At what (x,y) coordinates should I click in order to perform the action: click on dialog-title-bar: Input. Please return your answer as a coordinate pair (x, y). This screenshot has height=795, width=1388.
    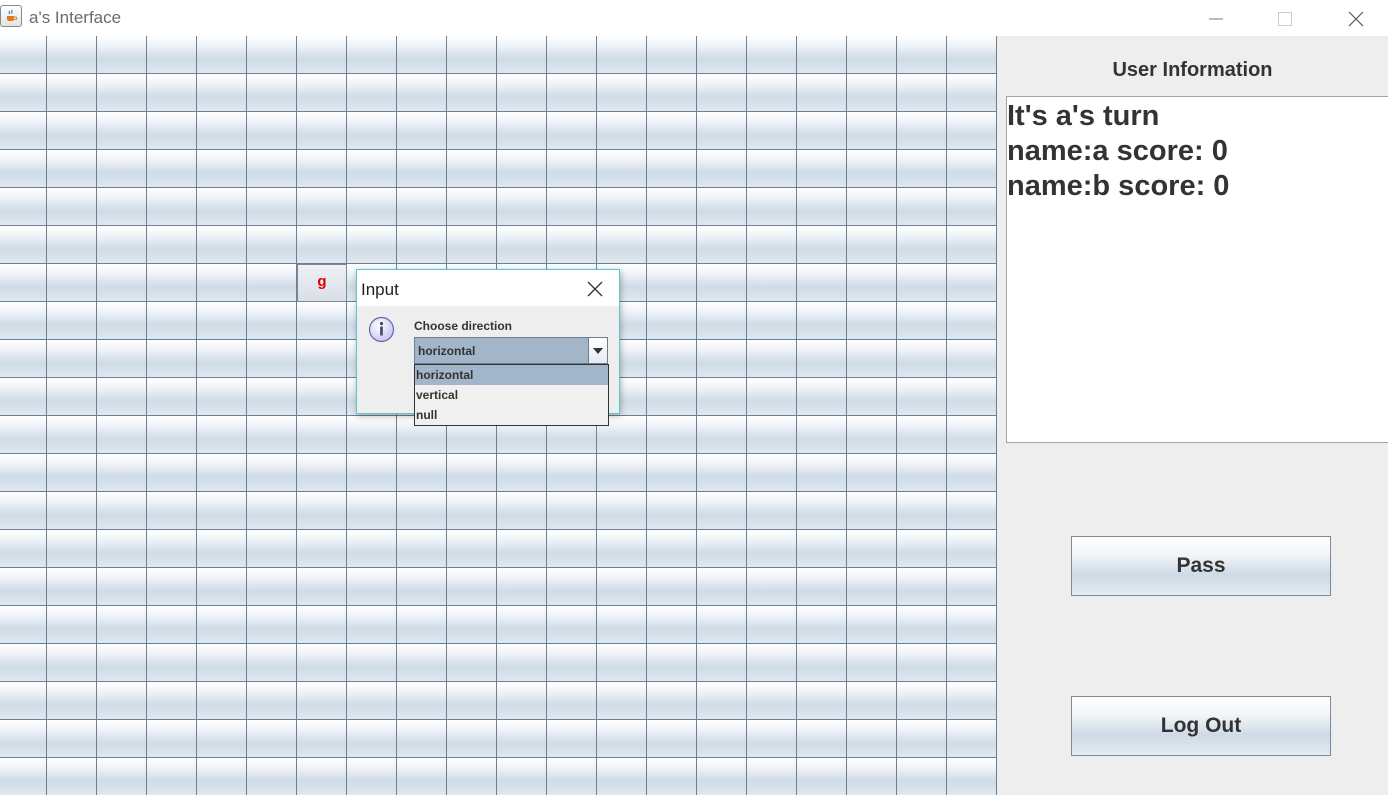
    Looking at the image, I should click on (488, 288).